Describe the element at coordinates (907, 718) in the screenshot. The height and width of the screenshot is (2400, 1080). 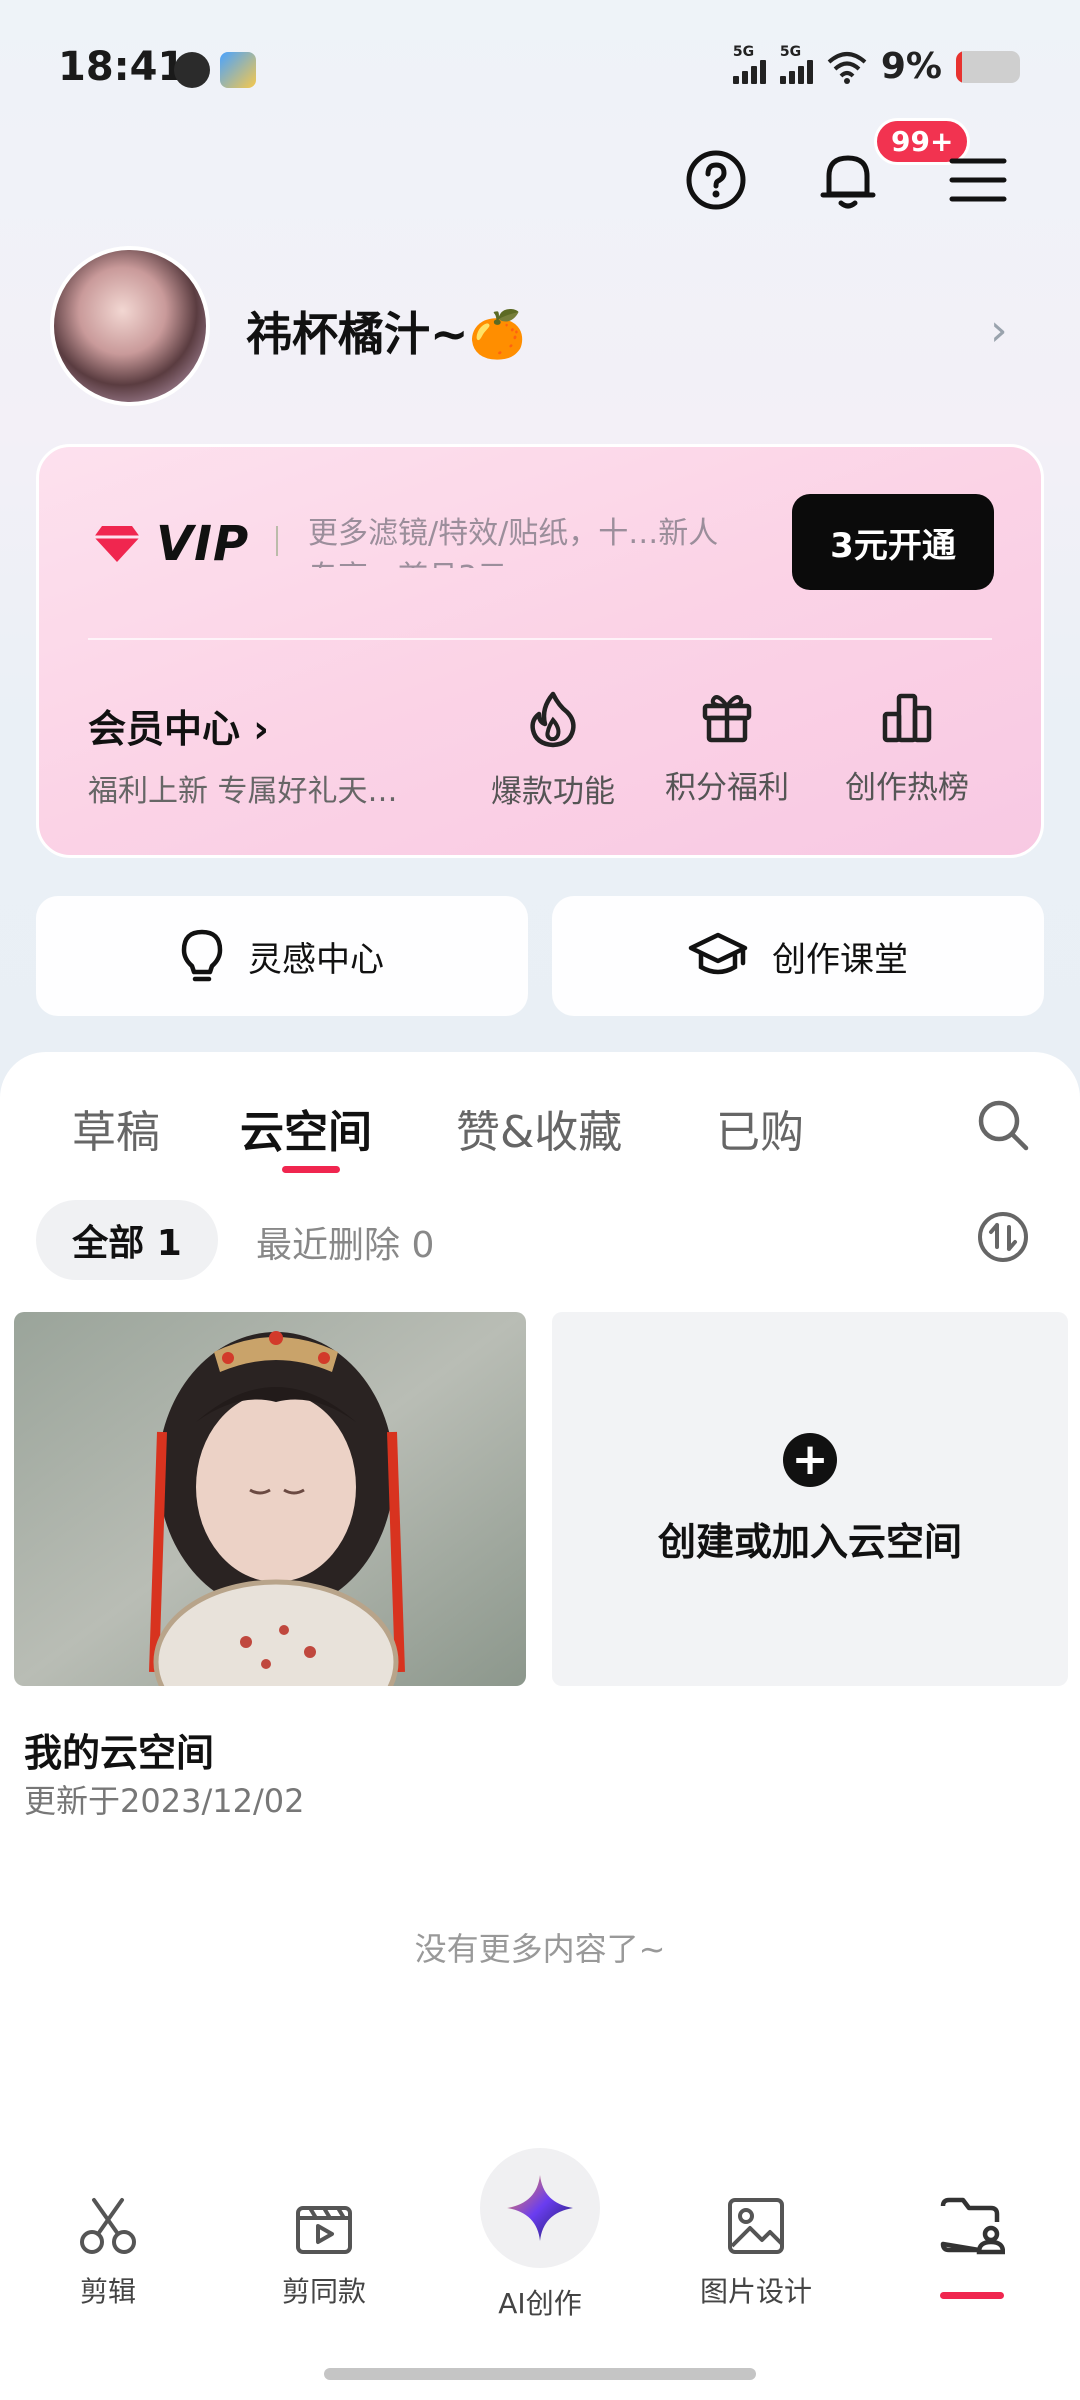
I see `bar-chart-icon` at that location.